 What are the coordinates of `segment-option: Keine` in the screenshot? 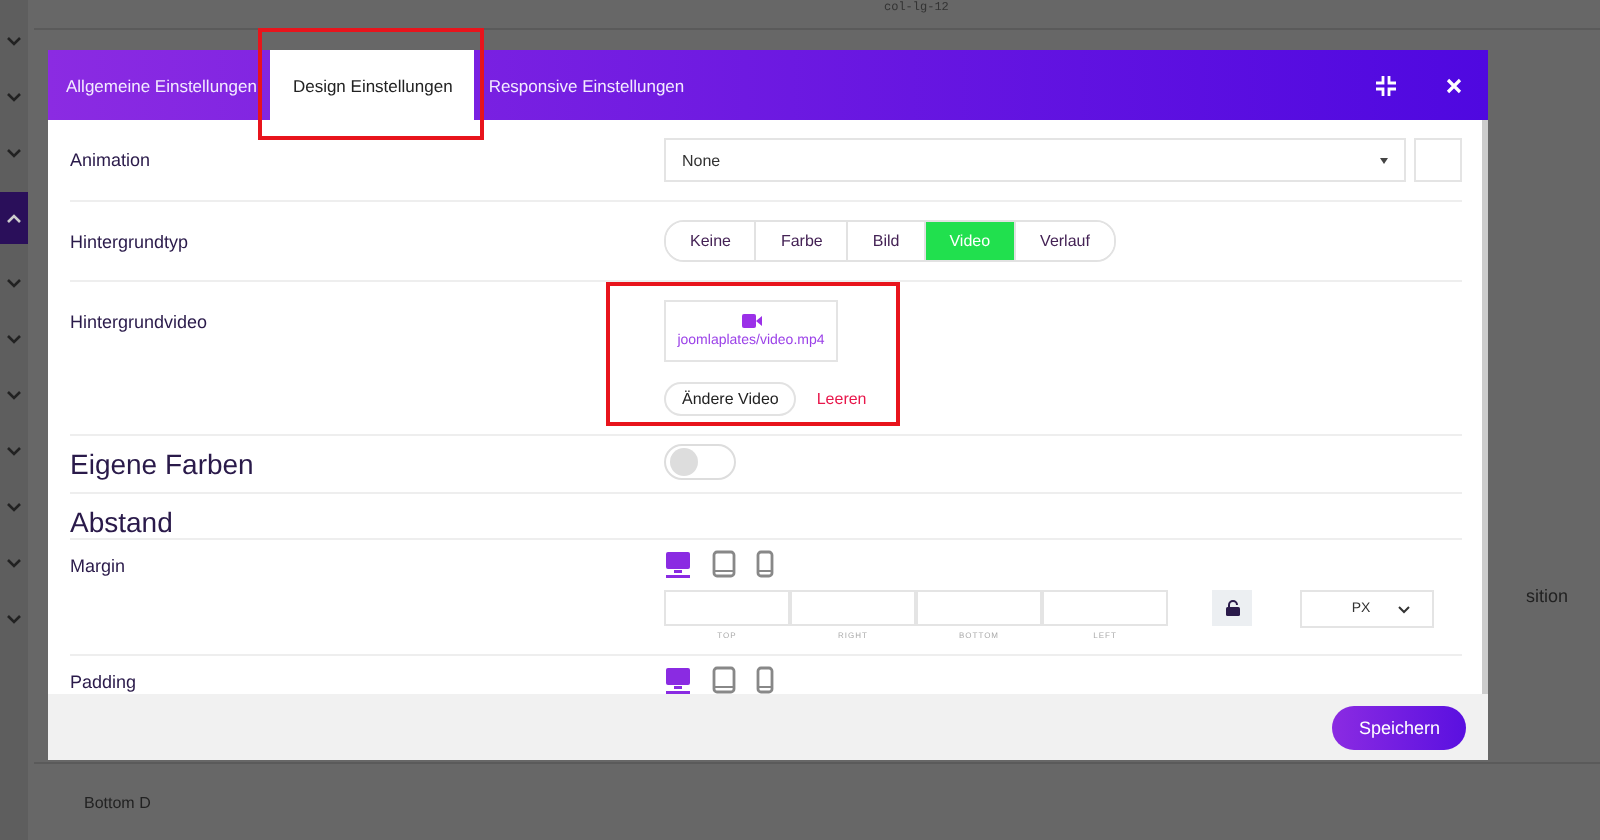 It's located at (711, 241).